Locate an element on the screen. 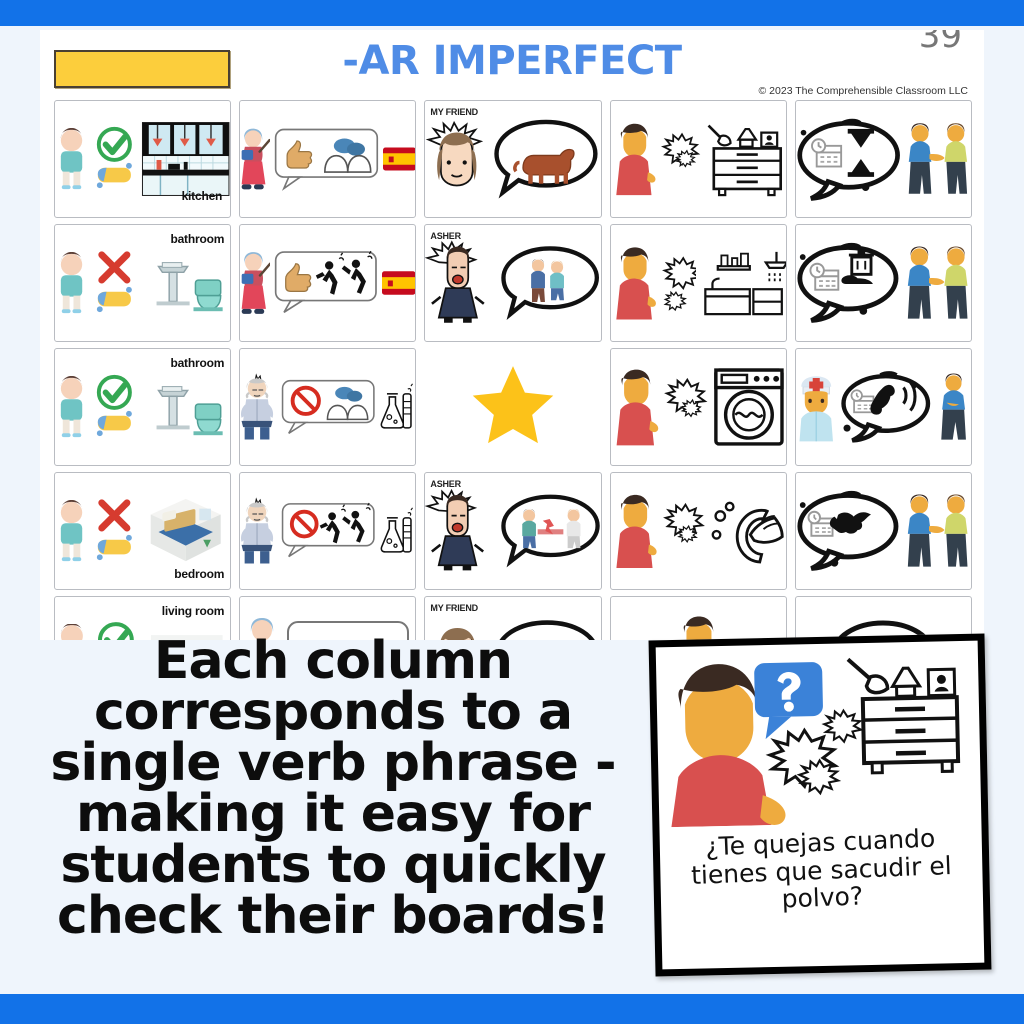  bingo-cell-r1c4 is located at coordinates (698, 159).